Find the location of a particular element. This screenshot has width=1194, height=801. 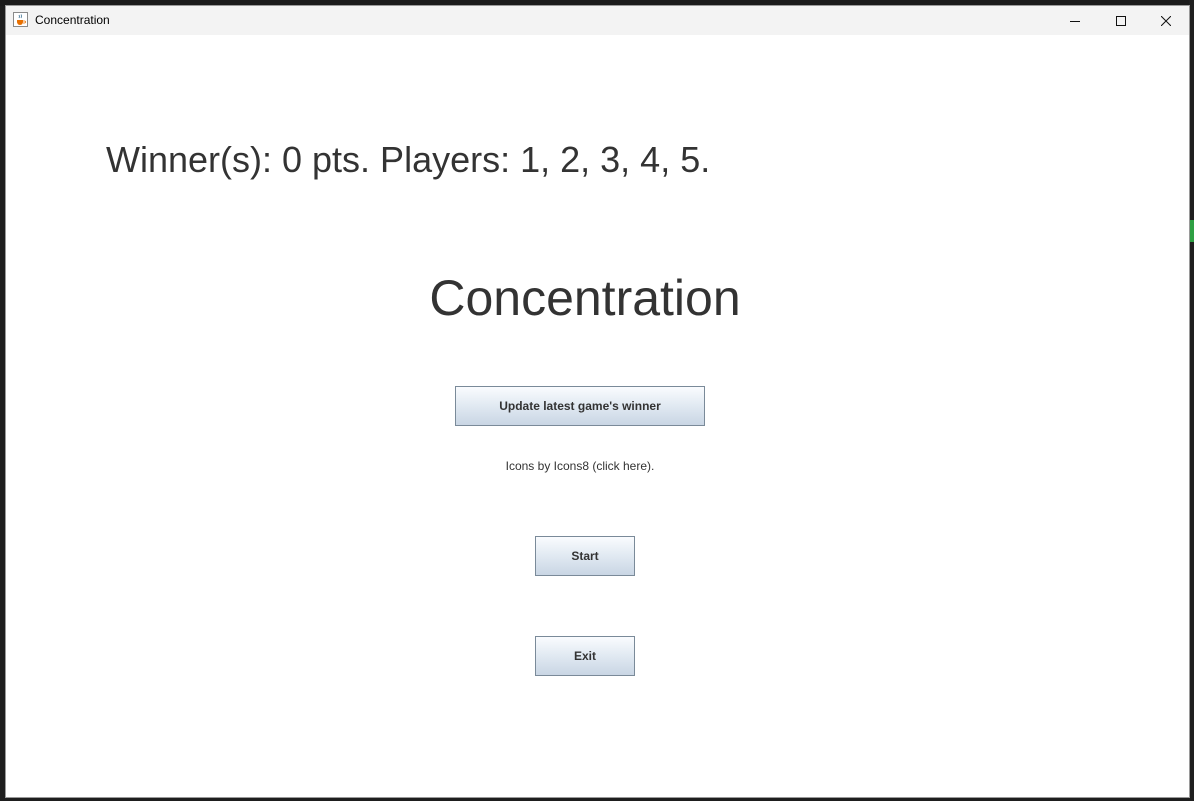

update-winner-button: Update latest game's winner is located at coordinates (580, 406).